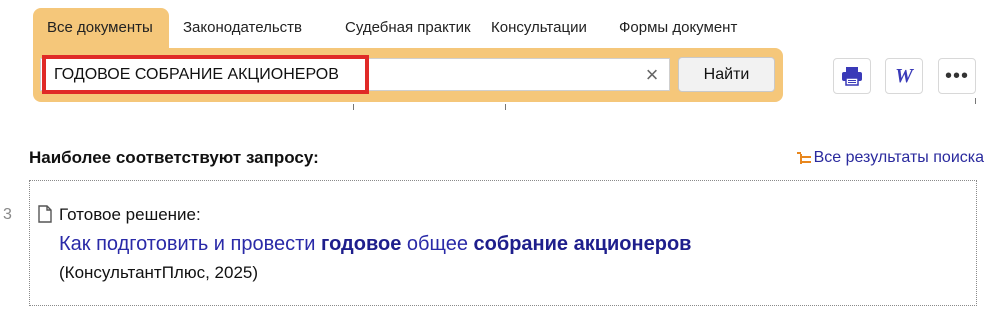  Describe the element at coordinates (400, 28) in the screenshot. I see `tab-court-practice: Судебная практик` at that location.